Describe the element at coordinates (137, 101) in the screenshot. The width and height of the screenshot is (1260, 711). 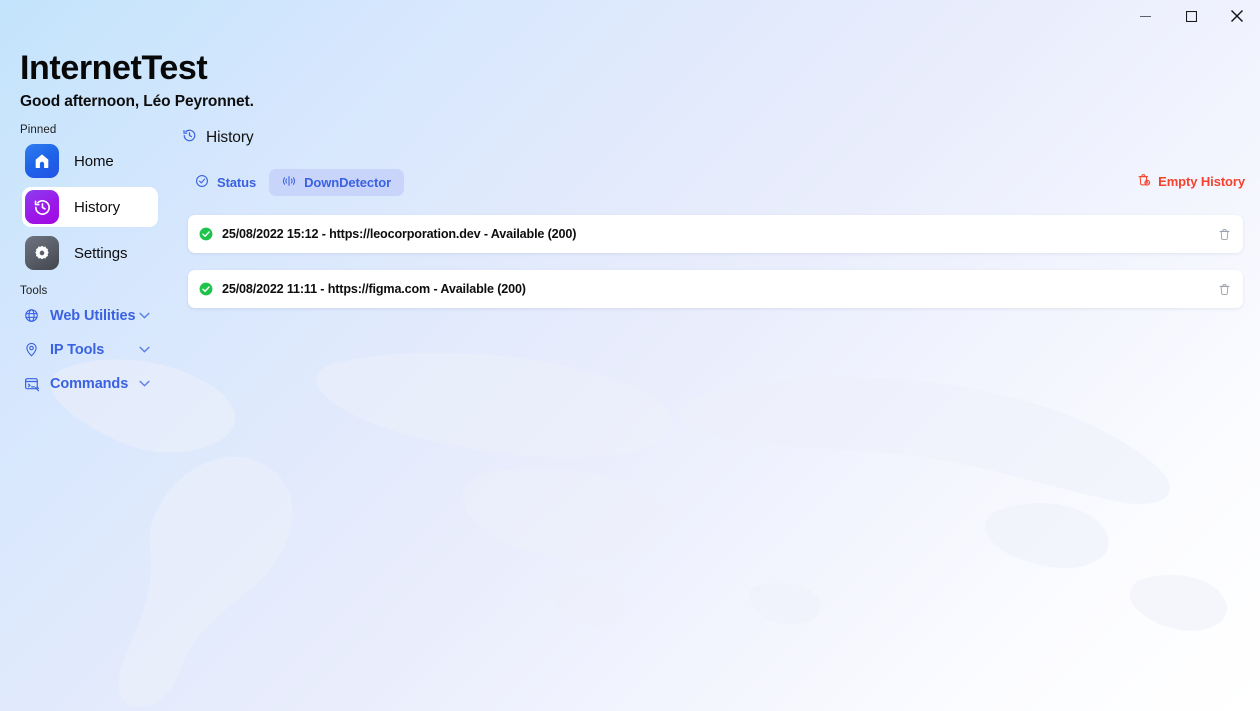
I see `greeting-text: Good afternoon, Léo Peyronnet.` at that location.